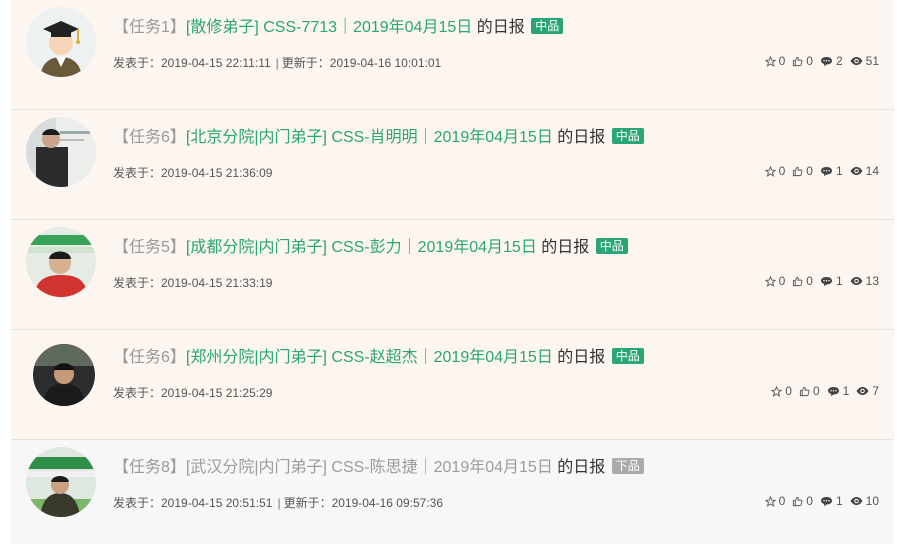 This screenshot has width=908, height=544. I want to click on title-link: [成都分院|内门弟子] CSS-彭力｜2019年04月15日, so click(361, 247).